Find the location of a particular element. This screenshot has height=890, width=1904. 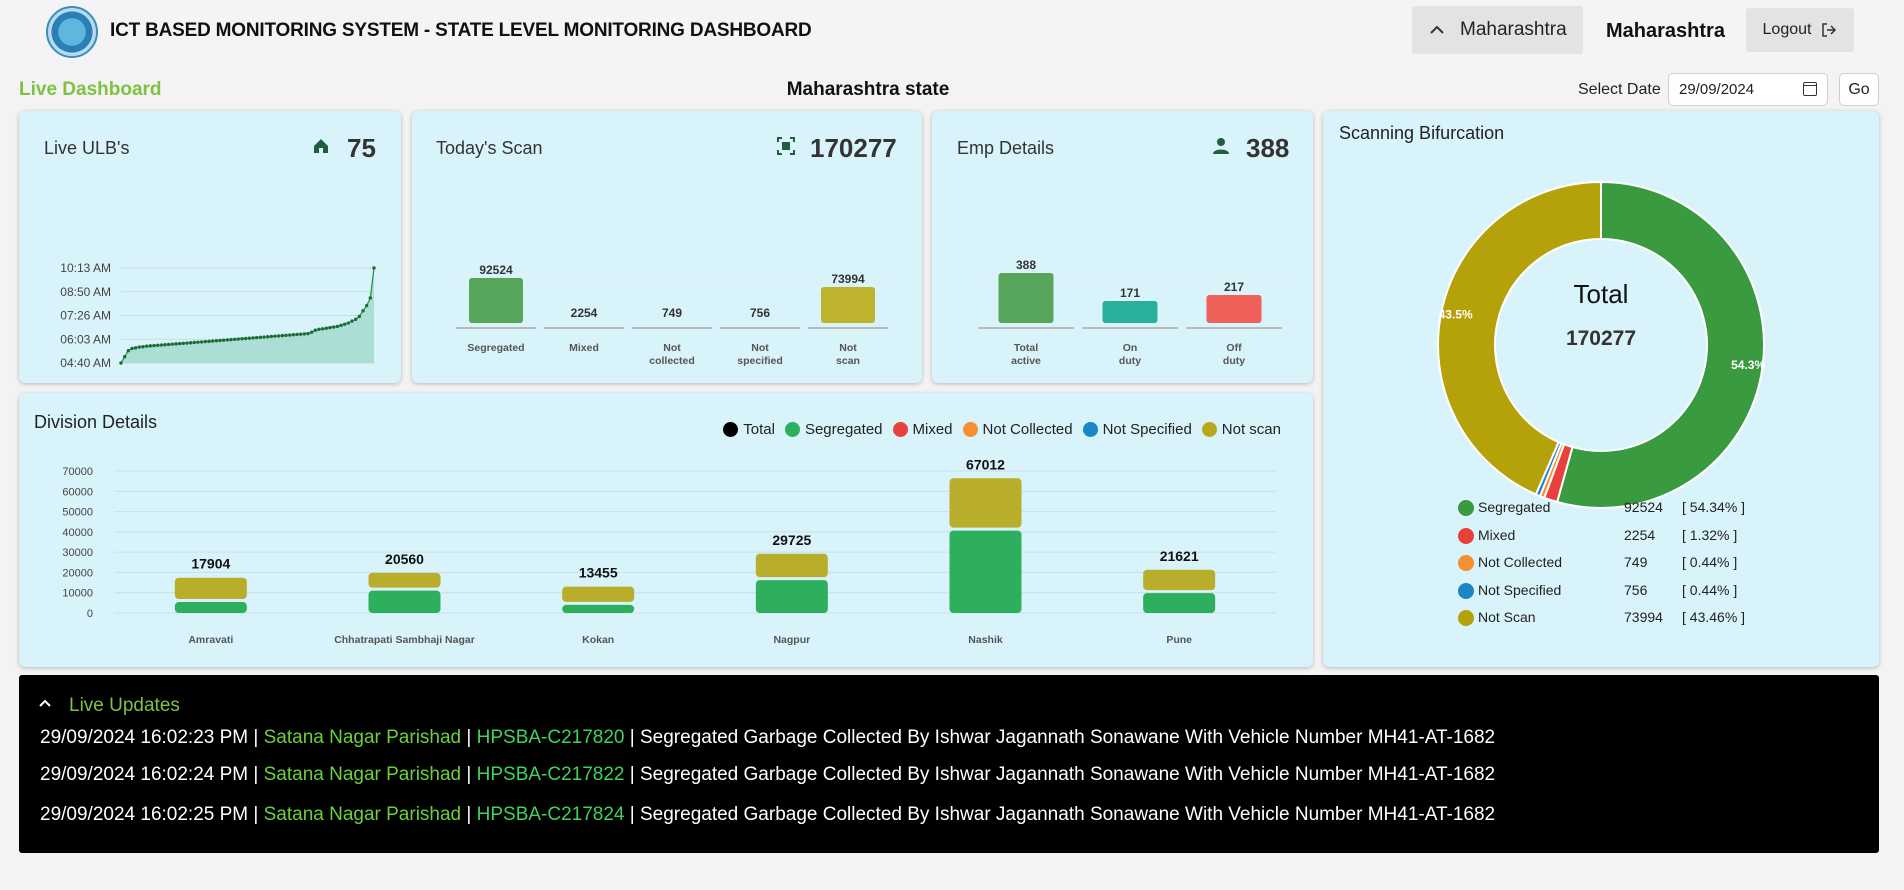

total-label: 29725 is located at coordinates (791, 540).